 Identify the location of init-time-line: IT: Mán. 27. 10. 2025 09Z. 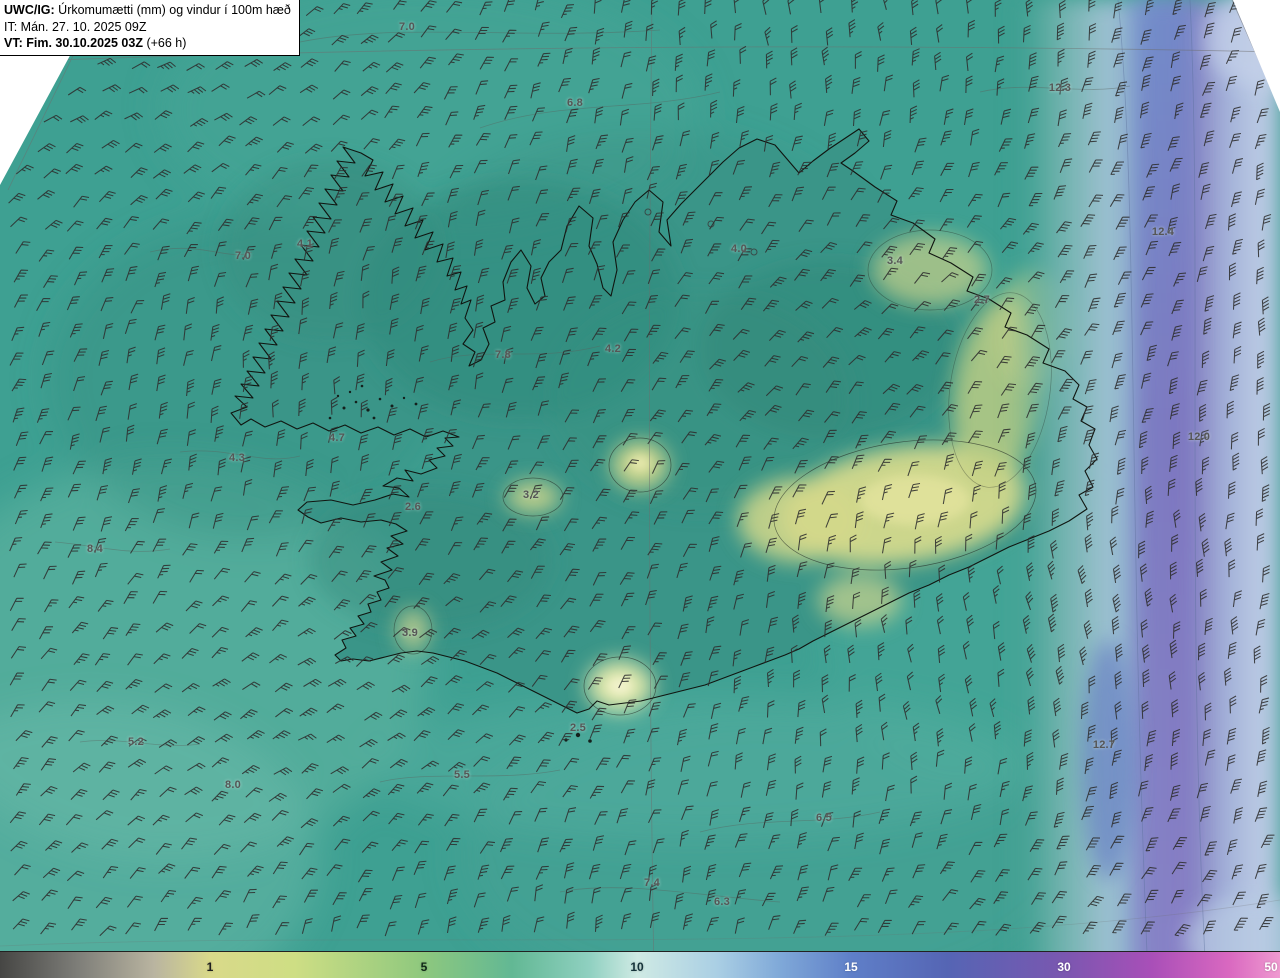
(147, 27).